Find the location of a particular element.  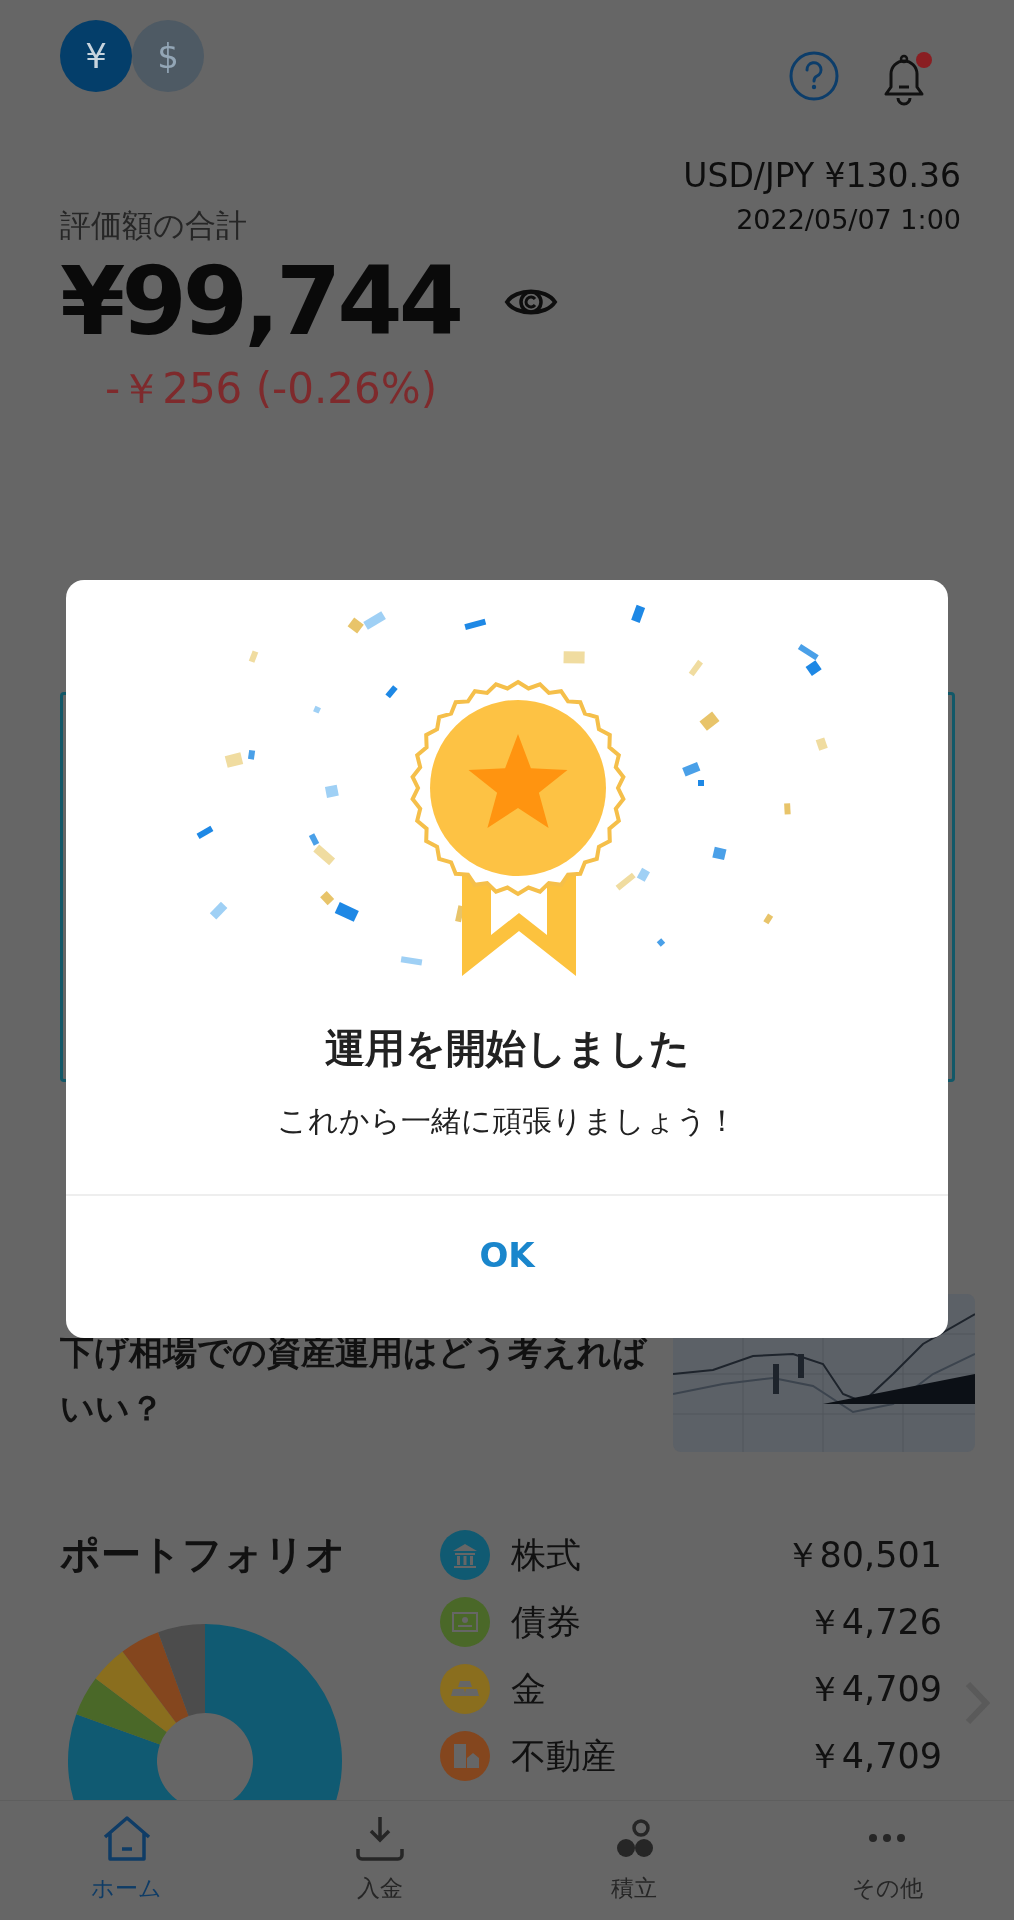

total-amount: ¥99,744 is located at coordinates (260, 302).